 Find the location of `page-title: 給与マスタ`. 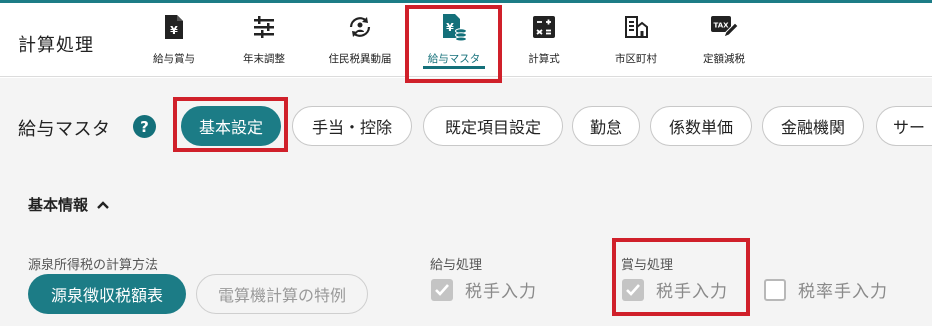

page-title: 給与マスタ is located at coordinates (64, 129).